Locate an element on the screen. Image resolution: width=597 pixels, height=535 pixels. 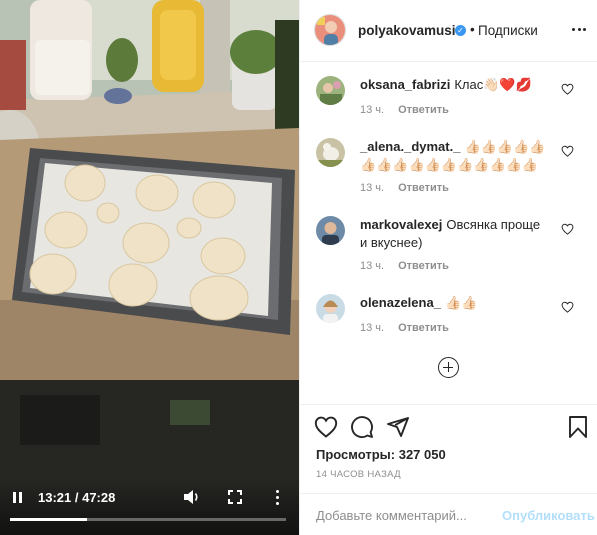
heart-icon is located at coordinates (326, 427).